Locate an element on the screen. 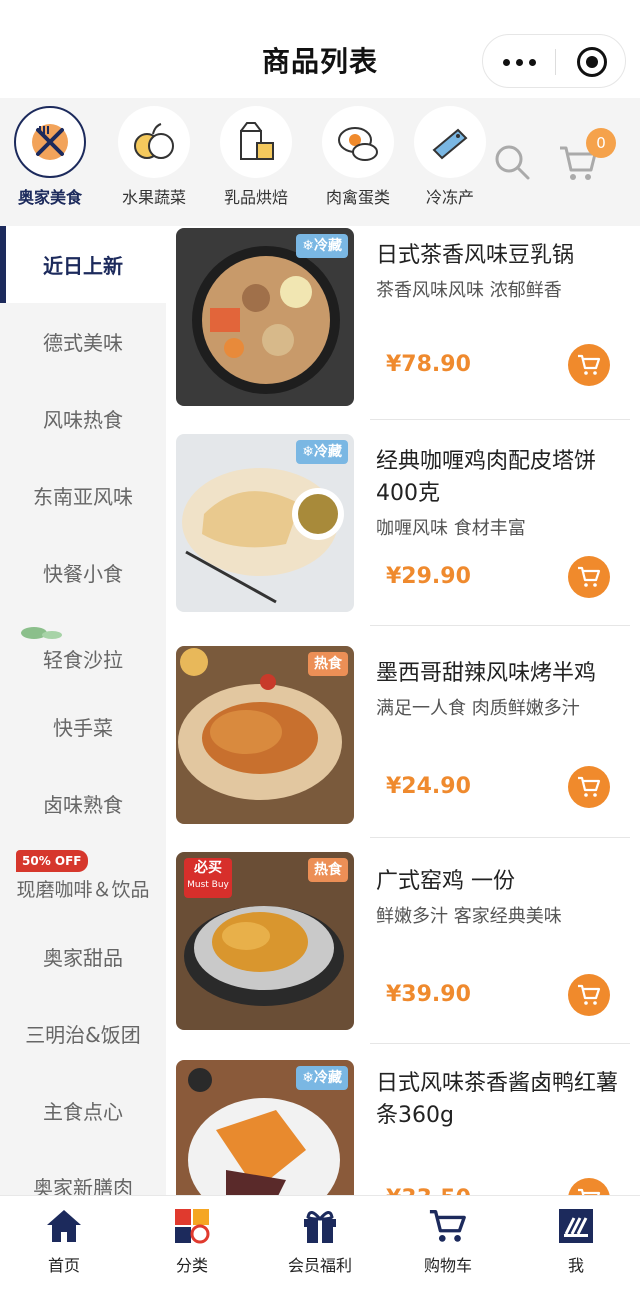 The width and height of the screenshot is (640, 1307). category-strip: 奥家美食 水果蔬菜 乳品烘焙 肉禽蛋类 冷冻产 0 is located at coordinates (320, 162).